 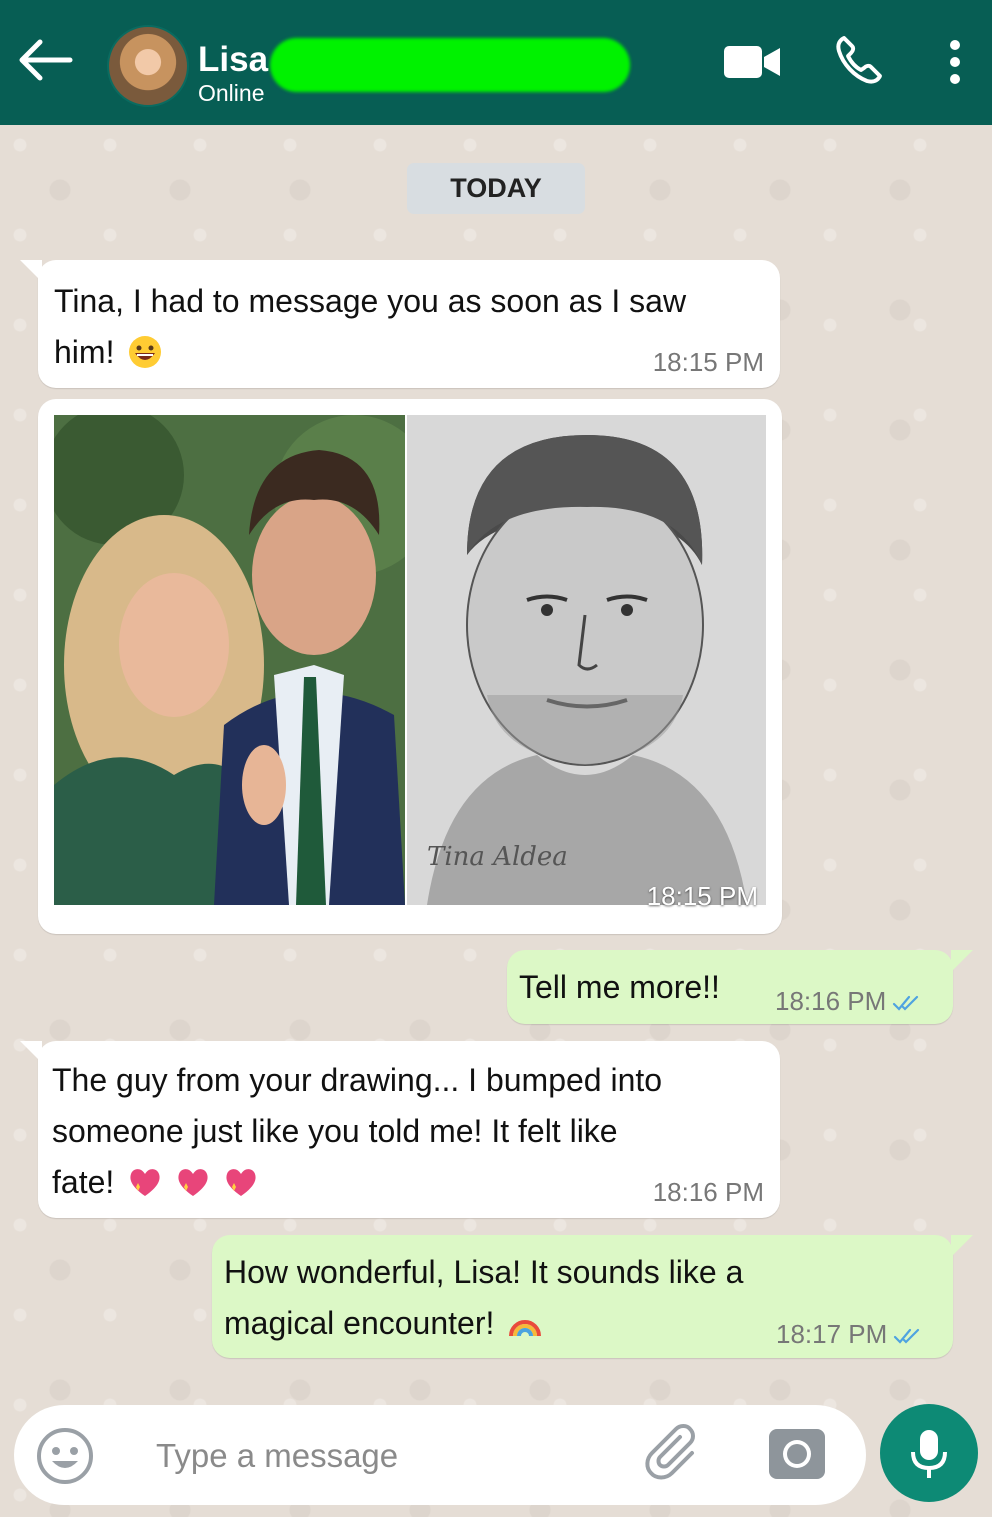 What do you see at coordinates (619, 987) in the screenshot?
I see `message-text: Tell me more!!` at bounding box center [619, 987].